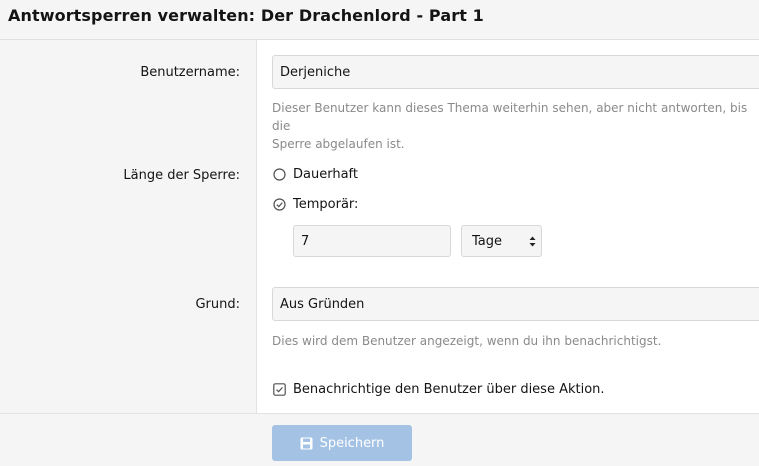 The width and height of the screenshot is (759, 466). I want to click on ban-amount-input: 7, so click(372, 241).